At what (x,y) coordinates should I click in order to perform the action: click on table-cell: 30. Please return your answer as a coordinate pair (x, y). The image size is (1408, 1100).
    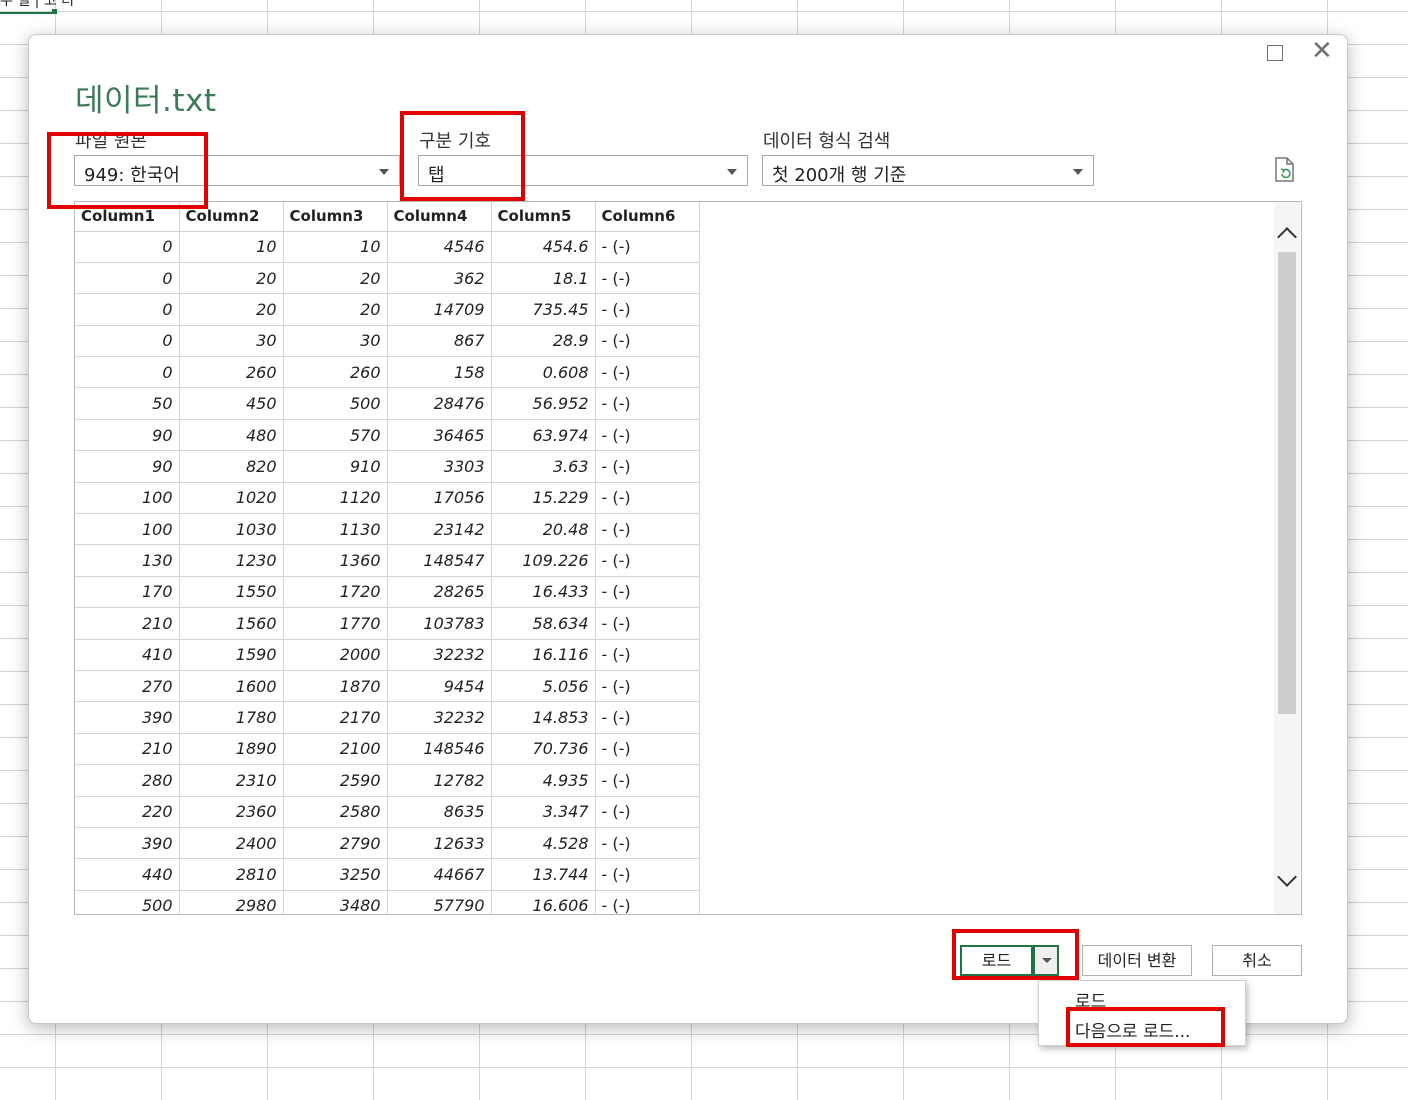
    Looking at the image, I should click on (335, 341).